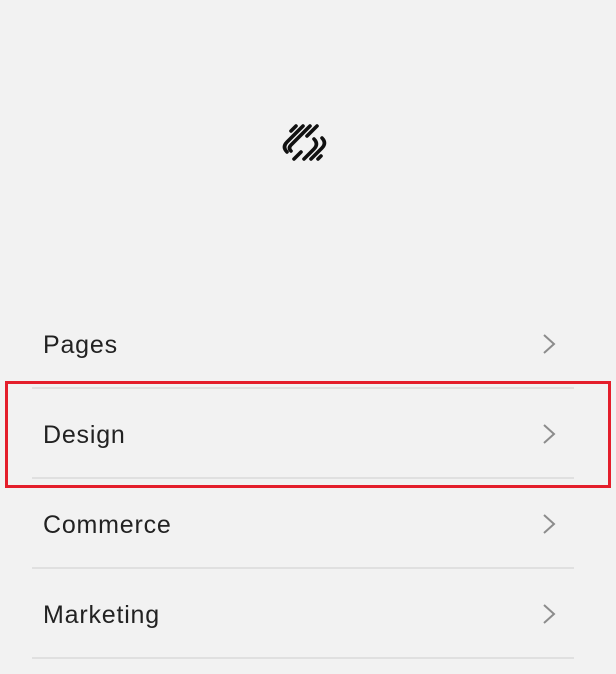  Describe the element at coordinates (308, 524) in the screenshot. I see `menu-item-commerce: Commerce` at that location.